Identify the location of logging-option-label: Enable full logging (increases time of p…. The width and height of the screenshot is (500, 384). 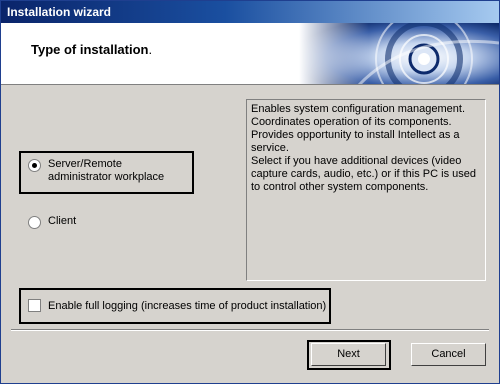
(187, 305).